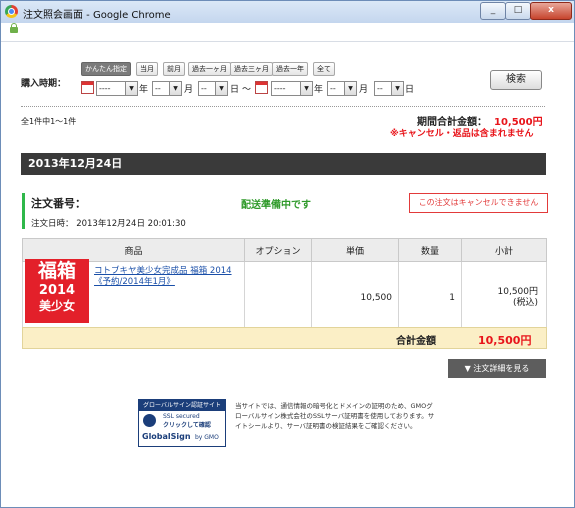 Image resolution: width=575 pixels, height=508 pixels. Describe the element at coordinates (516, 80) in the screenshot. I see `search-button: 検索` at that location.